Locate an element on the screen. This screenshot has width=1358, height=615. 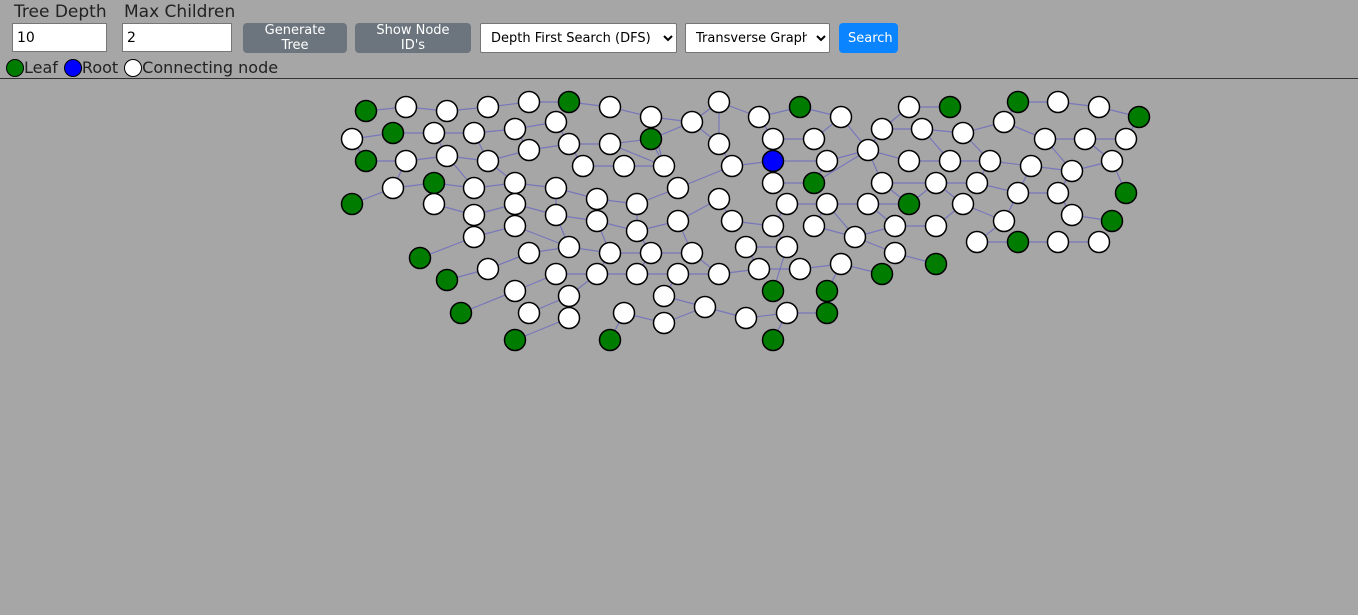
search-button: Search is located at coordinates (868, 38).